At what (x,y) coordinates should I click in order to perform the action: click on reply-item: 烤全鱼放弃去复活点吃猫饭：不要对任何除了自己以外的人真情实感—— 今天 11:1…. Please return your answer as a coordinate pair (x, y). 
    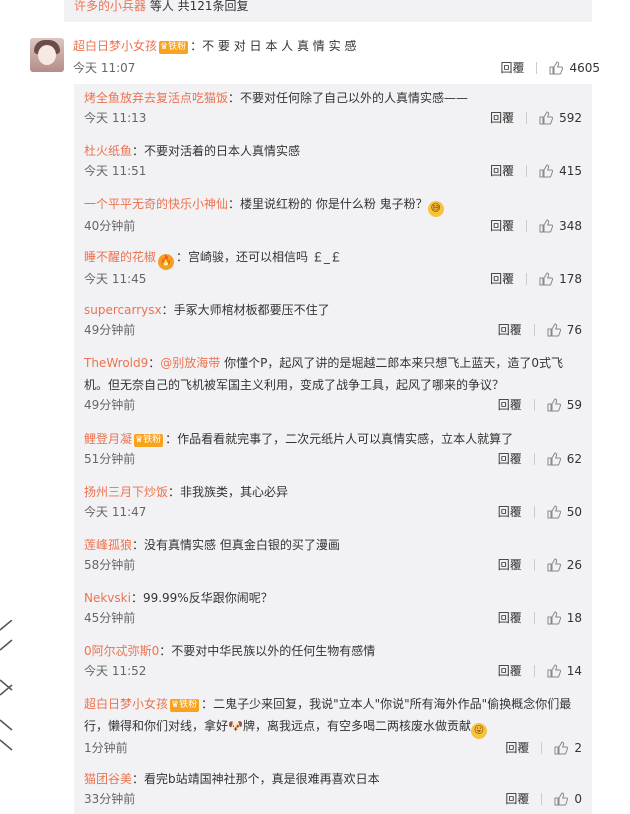
    Looking at the image, I should click on (333, 108).